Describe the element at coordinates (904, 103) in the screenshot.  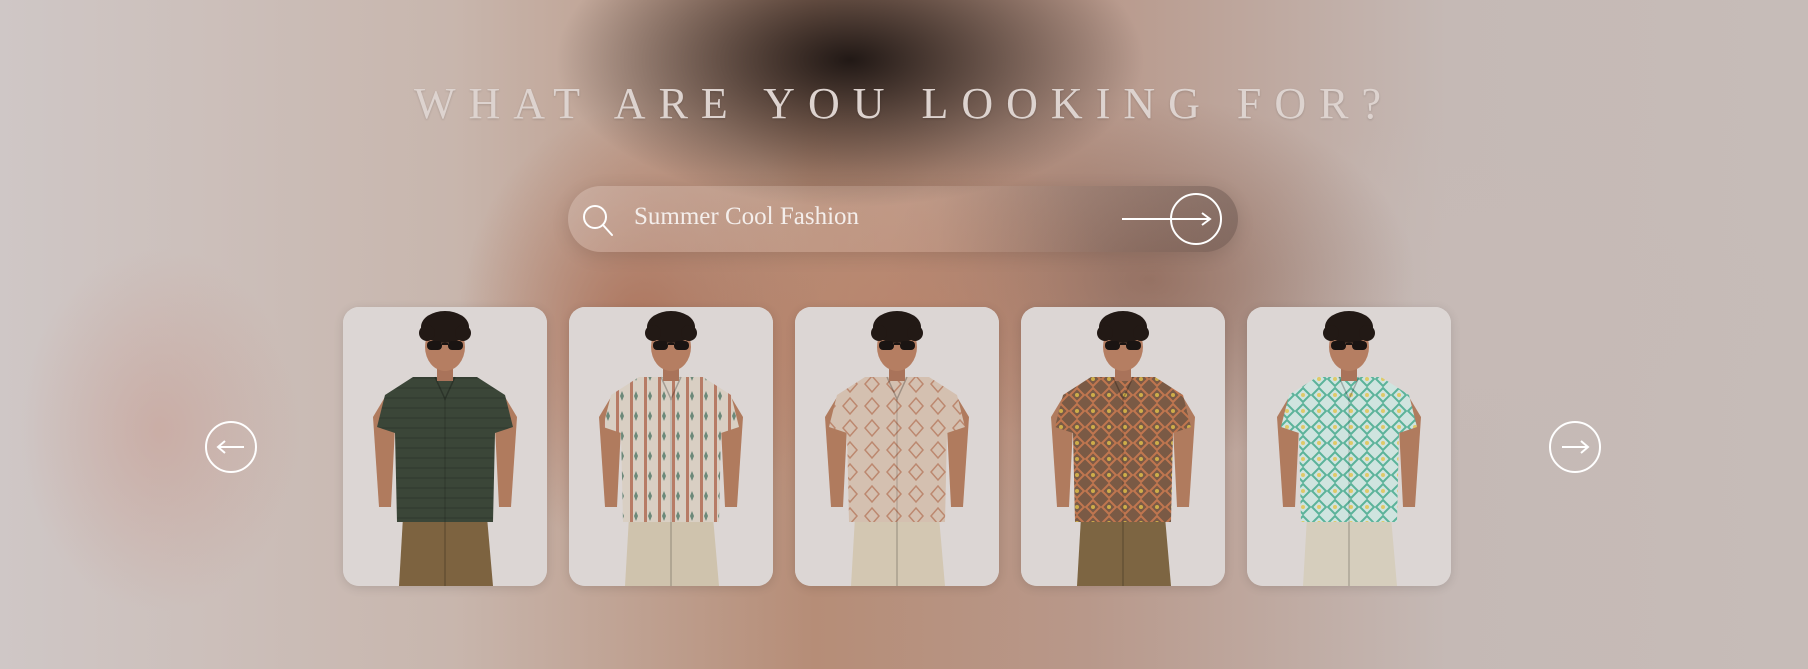
I see `page-heading: WHAT ARE YOU LOOKING FOR?` at that location.